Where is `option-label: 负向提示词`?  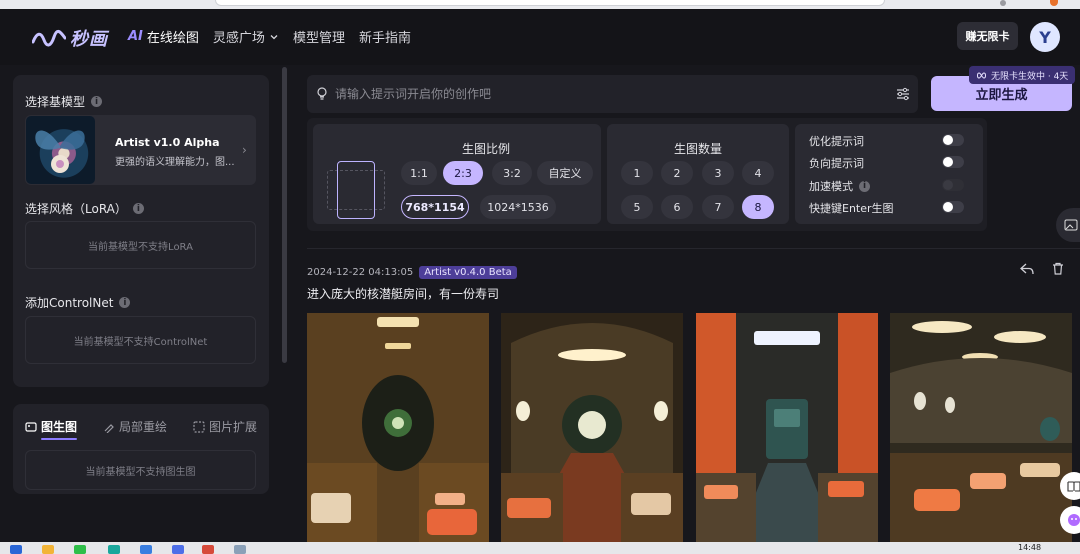
option-label: 负向提示词 is located at coordinates (836, 163).